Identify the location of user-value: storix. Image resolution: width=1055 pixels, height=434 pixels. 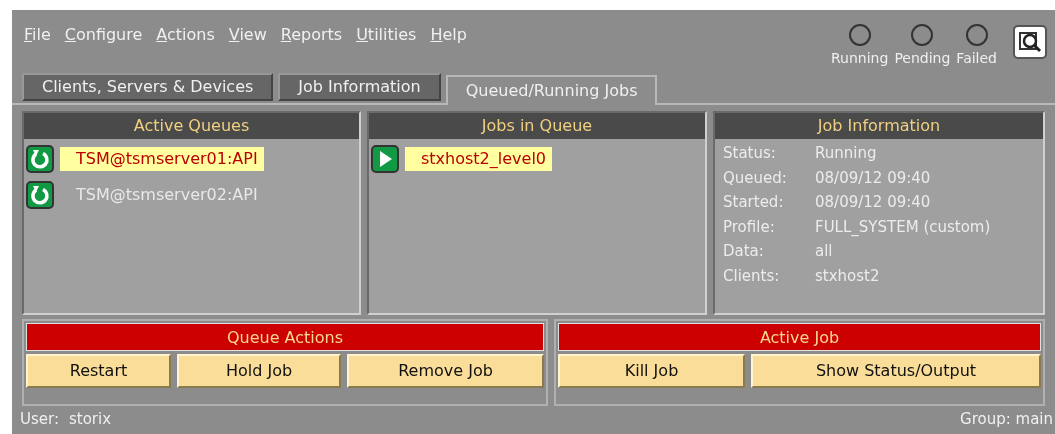
(90, 419).